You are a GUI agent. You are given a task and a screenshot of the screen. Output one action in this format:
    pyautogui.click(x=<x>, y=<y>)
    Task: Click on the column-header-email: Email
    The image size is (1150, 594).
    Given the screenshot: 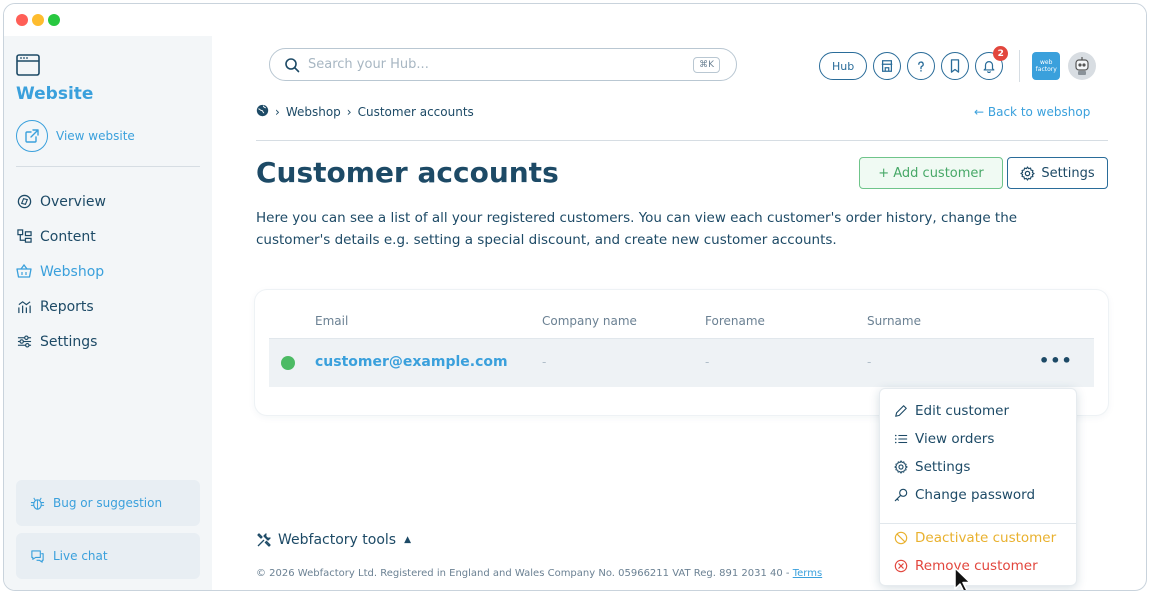 What is the action you would take?
    pyautogui.click(x=331, y=321)
    